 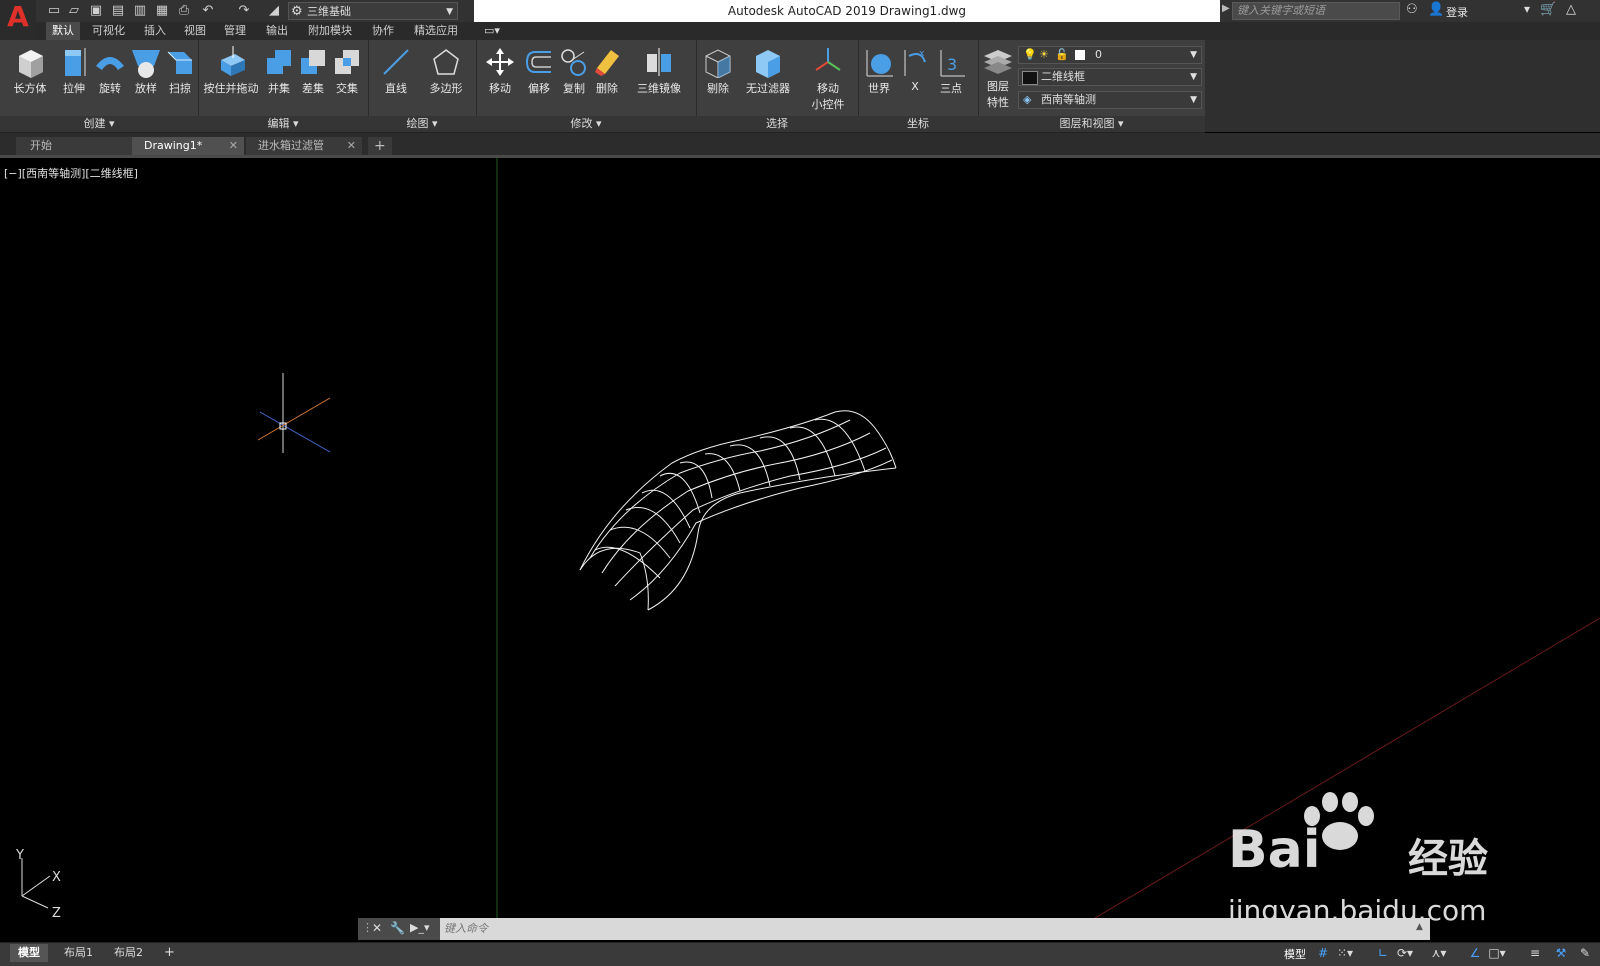 I want to click on command-line-tools: ⋮ ✕ 🔧 ▶_▾, so click(x=399, y=929).